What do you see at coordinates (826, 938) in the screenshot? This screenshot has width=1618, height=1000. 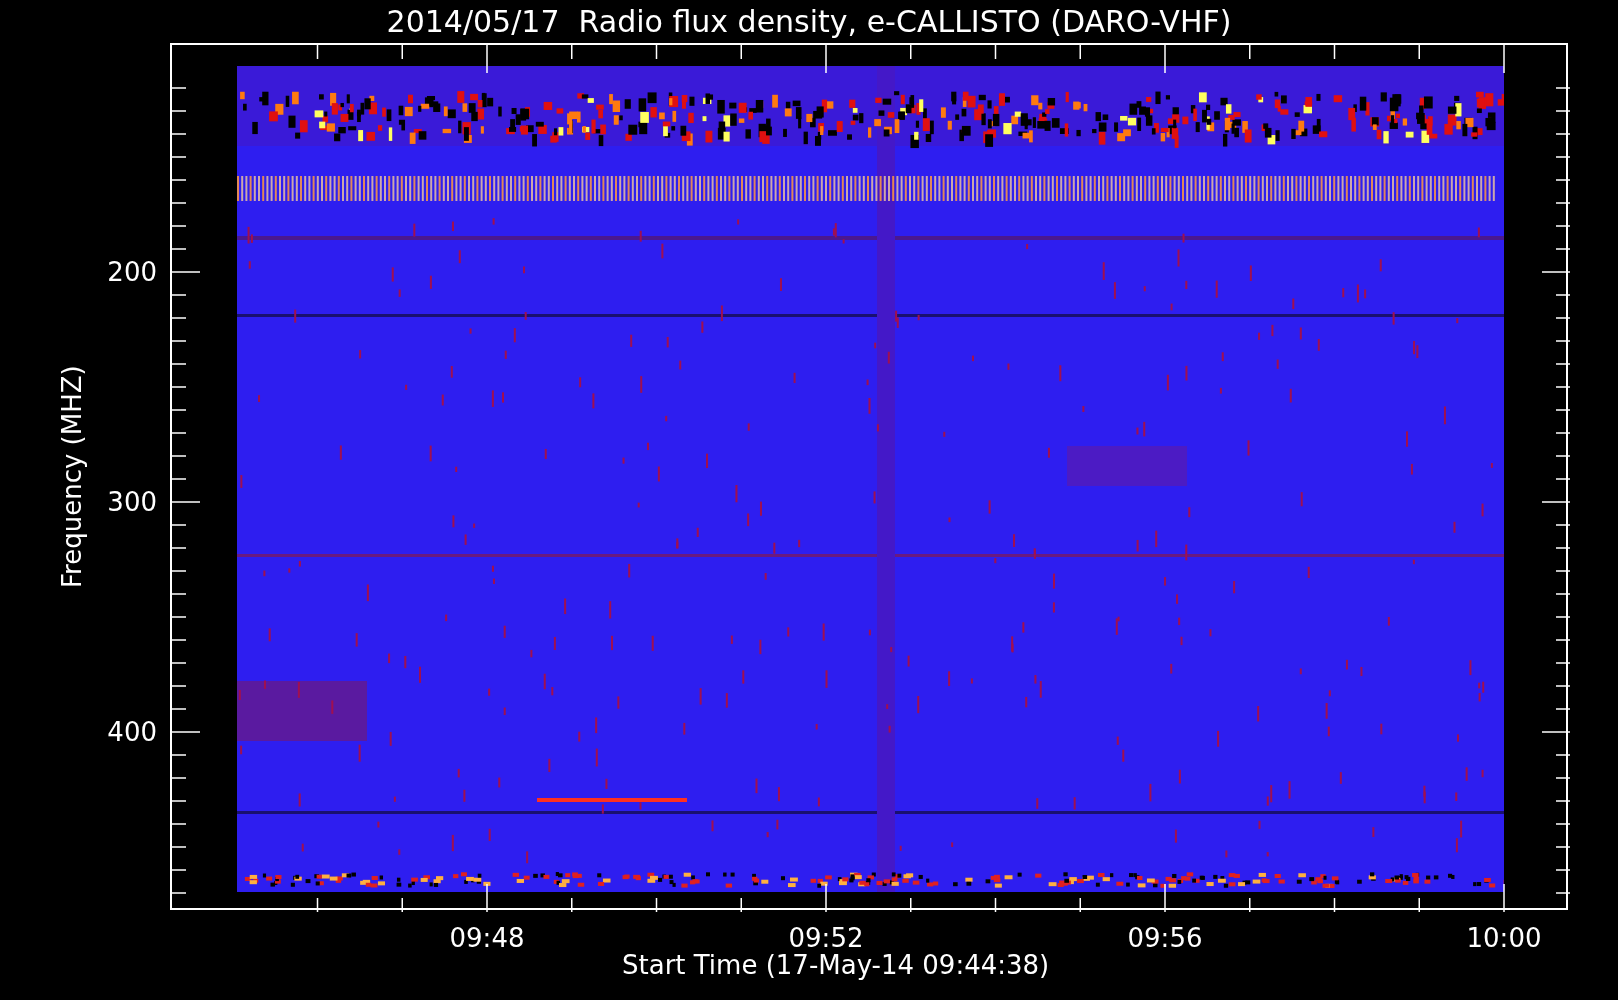 I see `x-tick-label: 09:52` at bounding box center [826, 938].